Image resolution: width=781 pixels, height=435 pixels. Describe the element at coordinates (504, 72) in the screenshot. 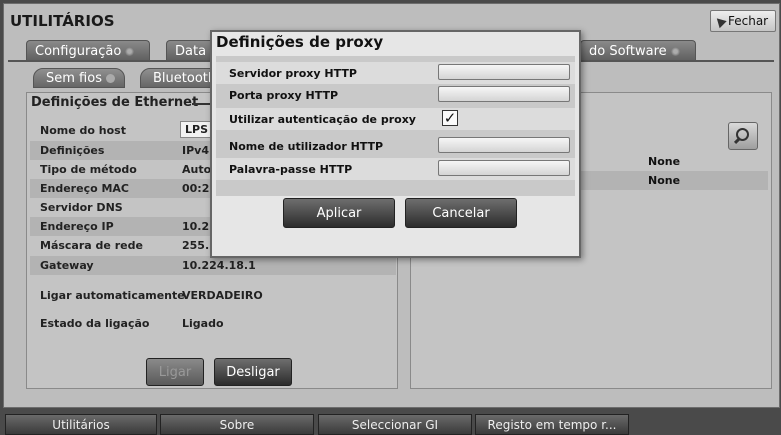

I see `proxy-server-input` at that location.